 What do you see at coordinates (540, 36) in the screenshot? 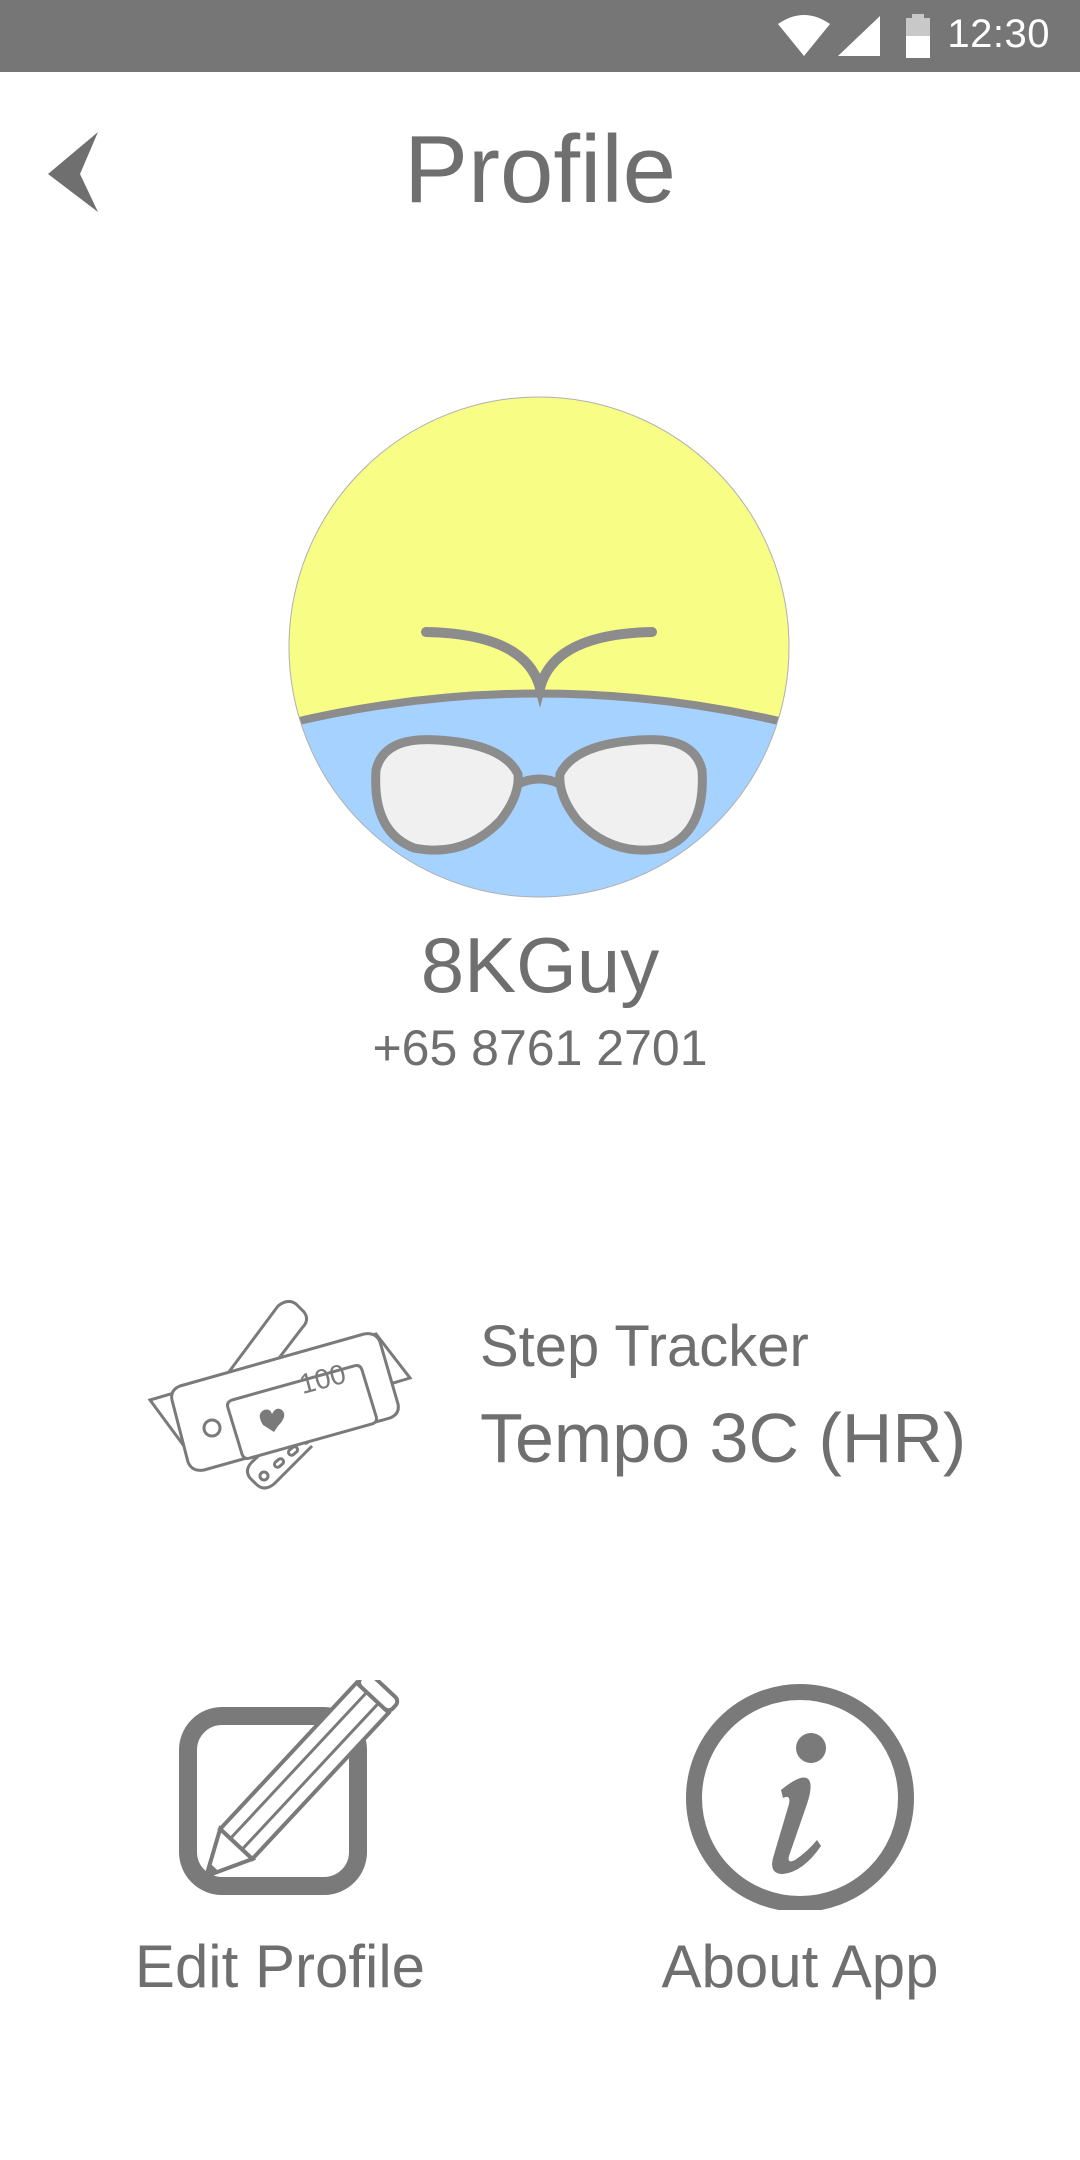
I see `status-bar: 12:30` at bounding box center [540, 36].